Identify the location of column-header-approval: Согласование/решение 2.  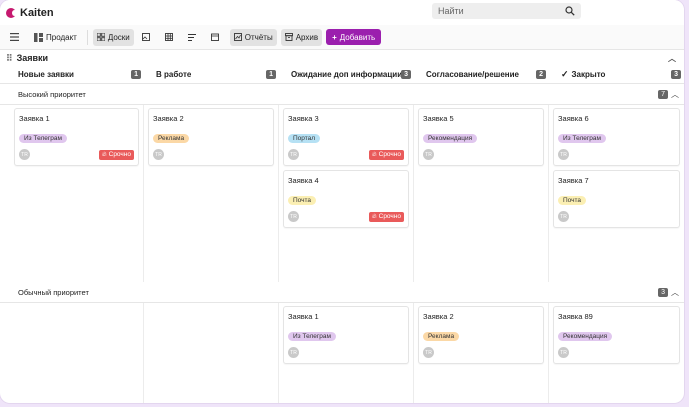
(481, 74).